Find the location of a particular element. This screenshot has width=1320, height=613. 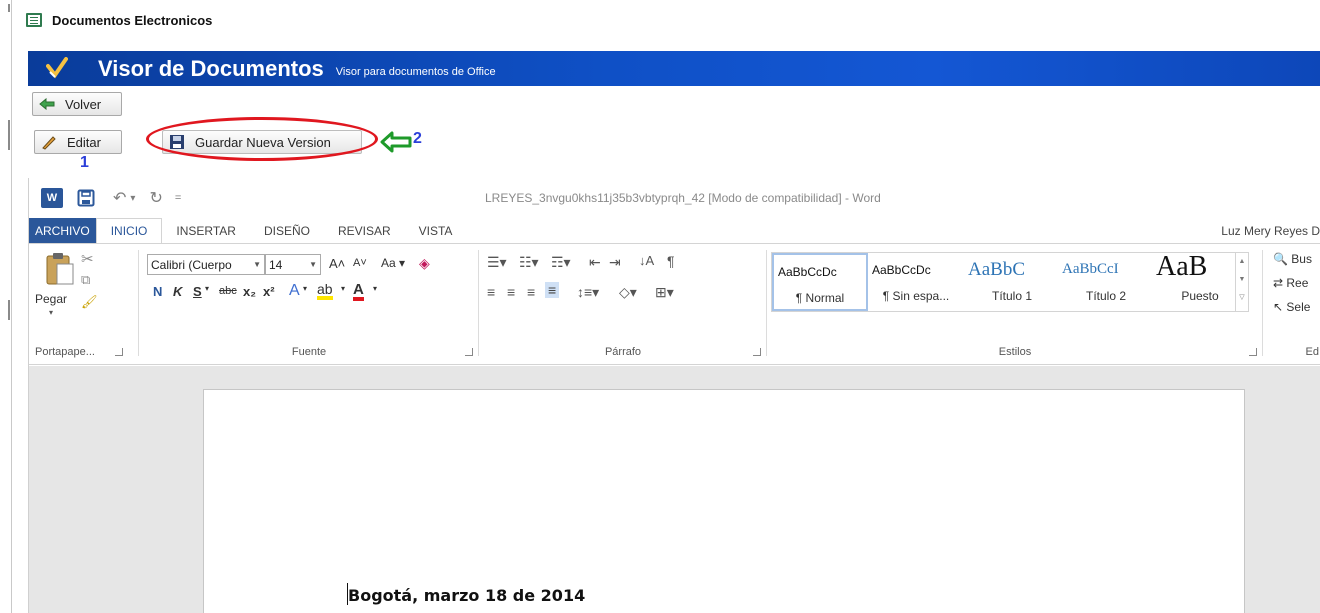

document-body-text: Bogotá, marzo 18 de 2014 is located at coordinates (466, 595).